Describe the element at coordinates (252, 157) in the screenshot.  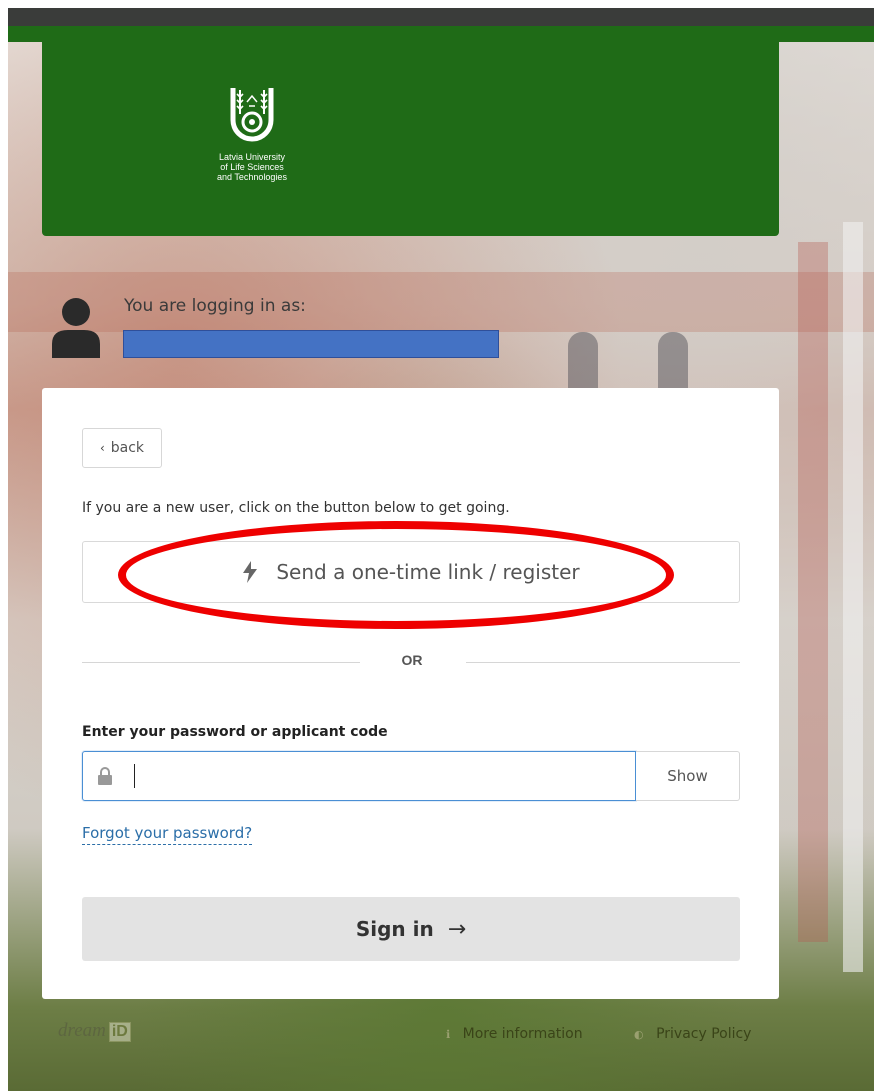
I see `university-name-line: Latvia University` at that location.